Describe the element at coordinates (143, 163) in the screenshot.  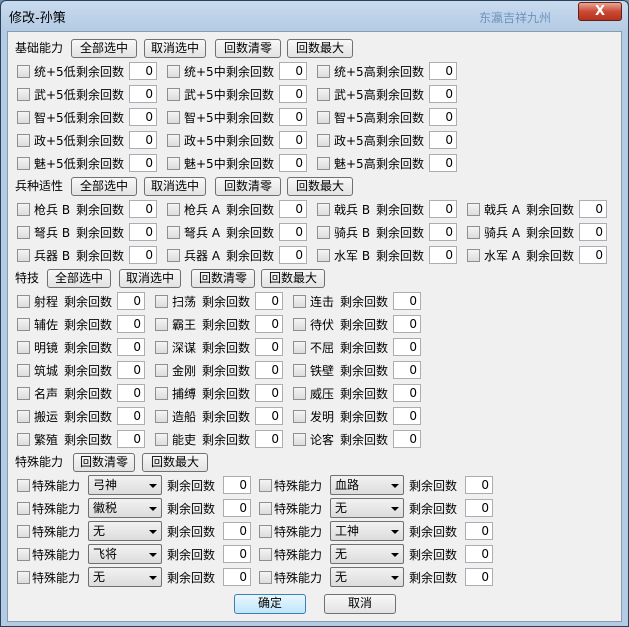
I see `basic-item-12-count-field: 0` at that location.